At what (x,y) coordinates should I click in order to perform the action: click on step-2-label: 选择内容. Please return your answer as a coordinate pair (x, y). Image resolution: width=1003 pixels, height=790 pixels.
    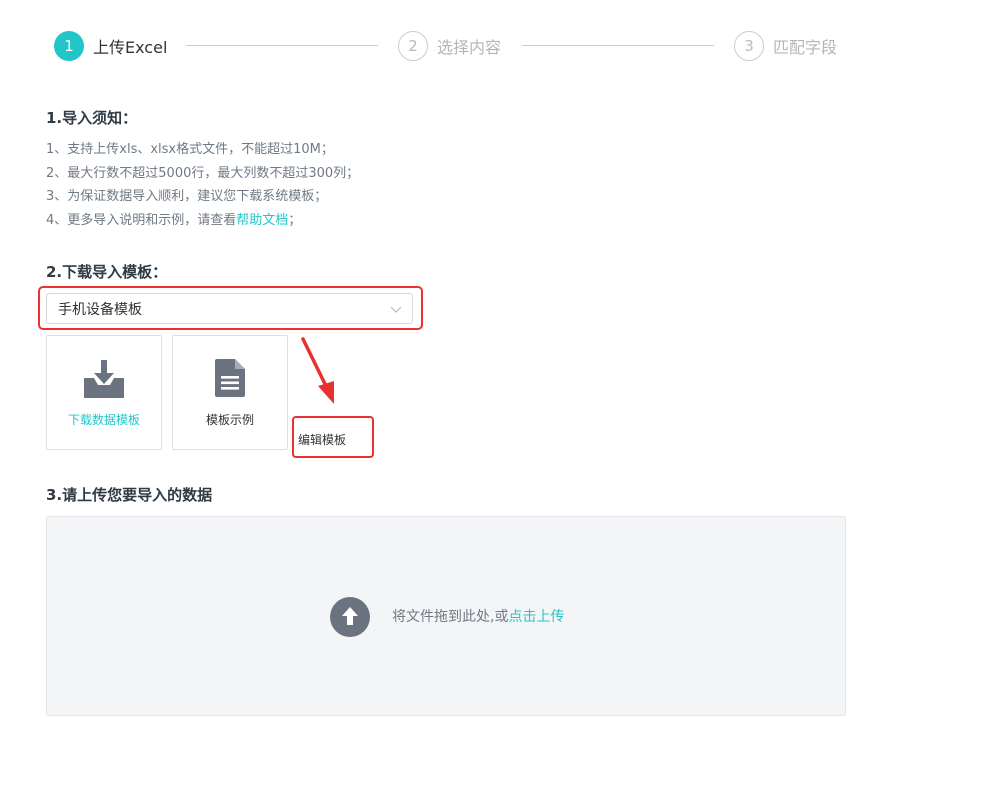
    Looking at the image, I should click on (469, 47).